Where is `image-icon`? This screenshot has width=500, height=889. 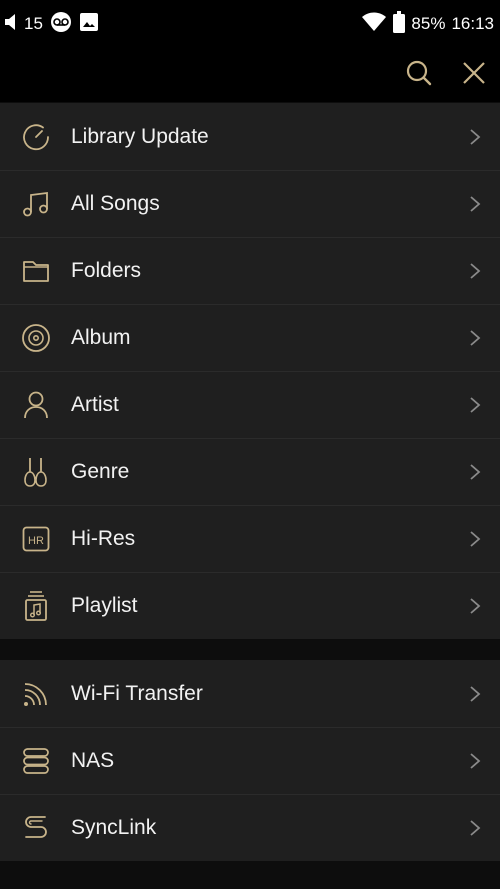
image-icon is located at coordinates (89, 24).